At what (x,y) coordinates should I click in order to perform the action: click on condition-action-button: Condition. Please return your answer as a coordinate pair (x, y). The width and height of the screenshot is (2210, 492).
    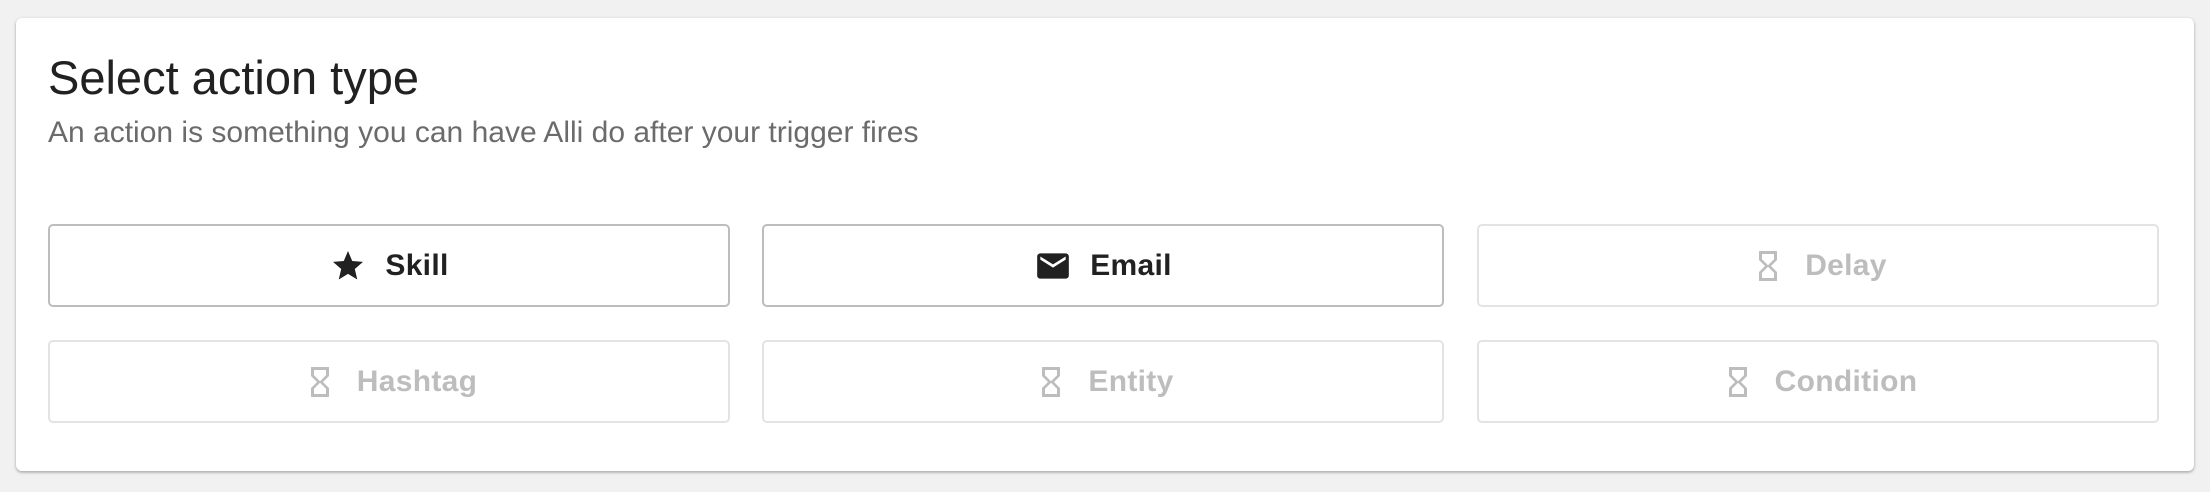
    Looking at the image, I should click on (1818, 381).